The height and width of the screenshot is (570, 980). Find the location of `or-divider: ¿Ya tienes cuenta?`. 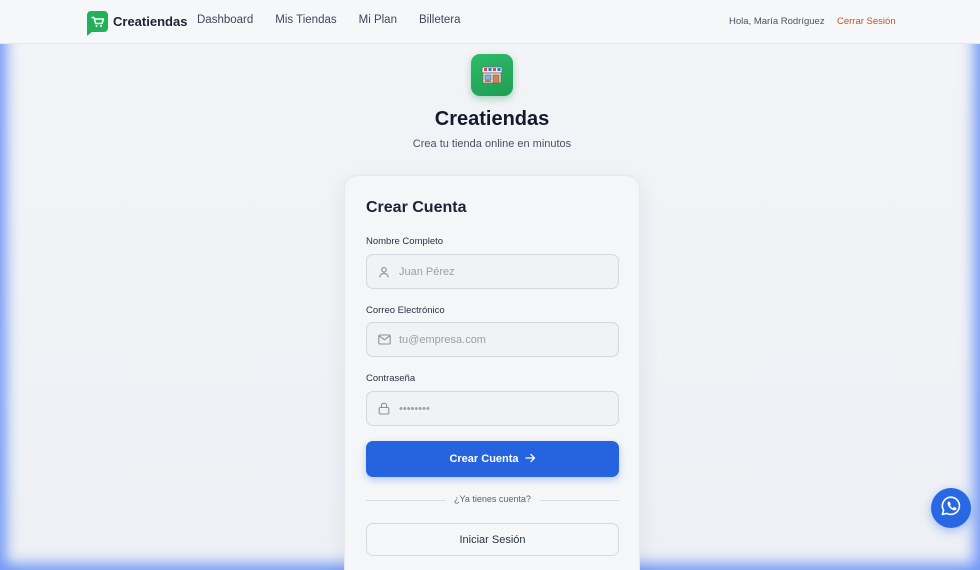

or-divider: ¿Ya tienes cuenta? is located at coordinates (492, 500).